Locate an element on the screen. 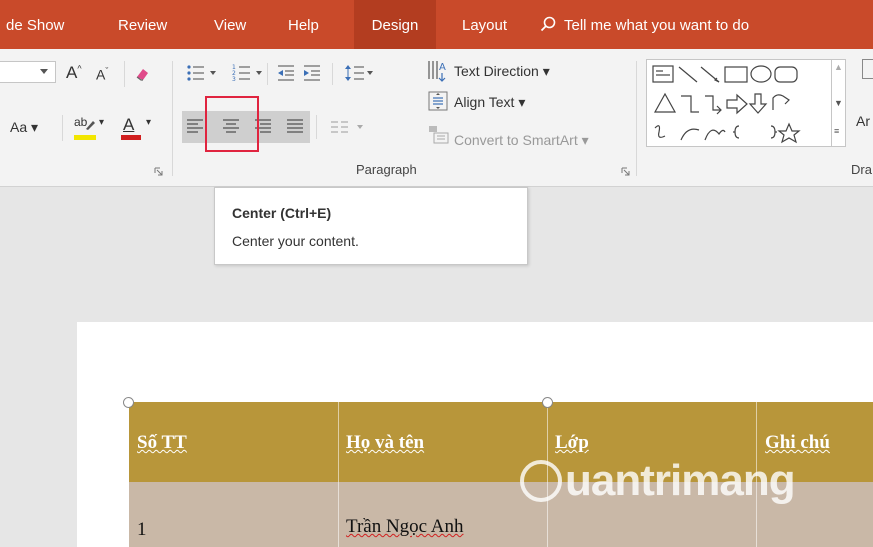  tab-slide-show: de Show is located at coordinates (35, 24).